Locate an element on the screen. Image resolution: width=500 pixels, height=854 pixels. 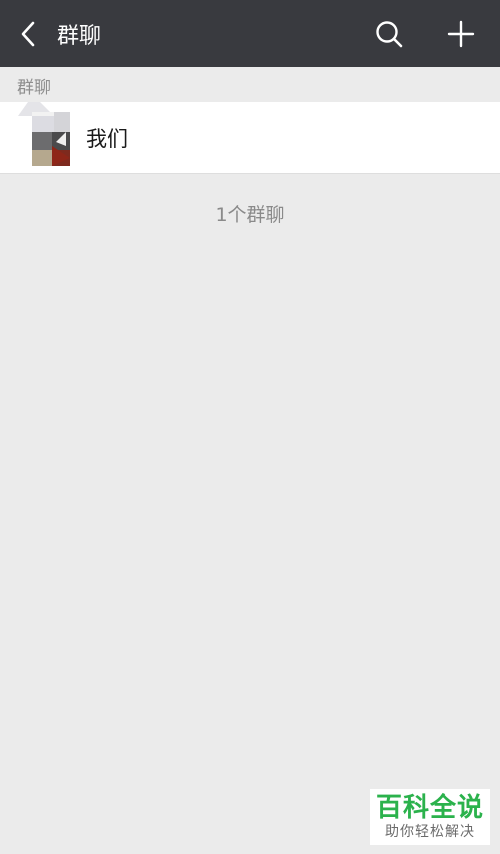
page-title: 群聊 is located at coordinates (79, 36).